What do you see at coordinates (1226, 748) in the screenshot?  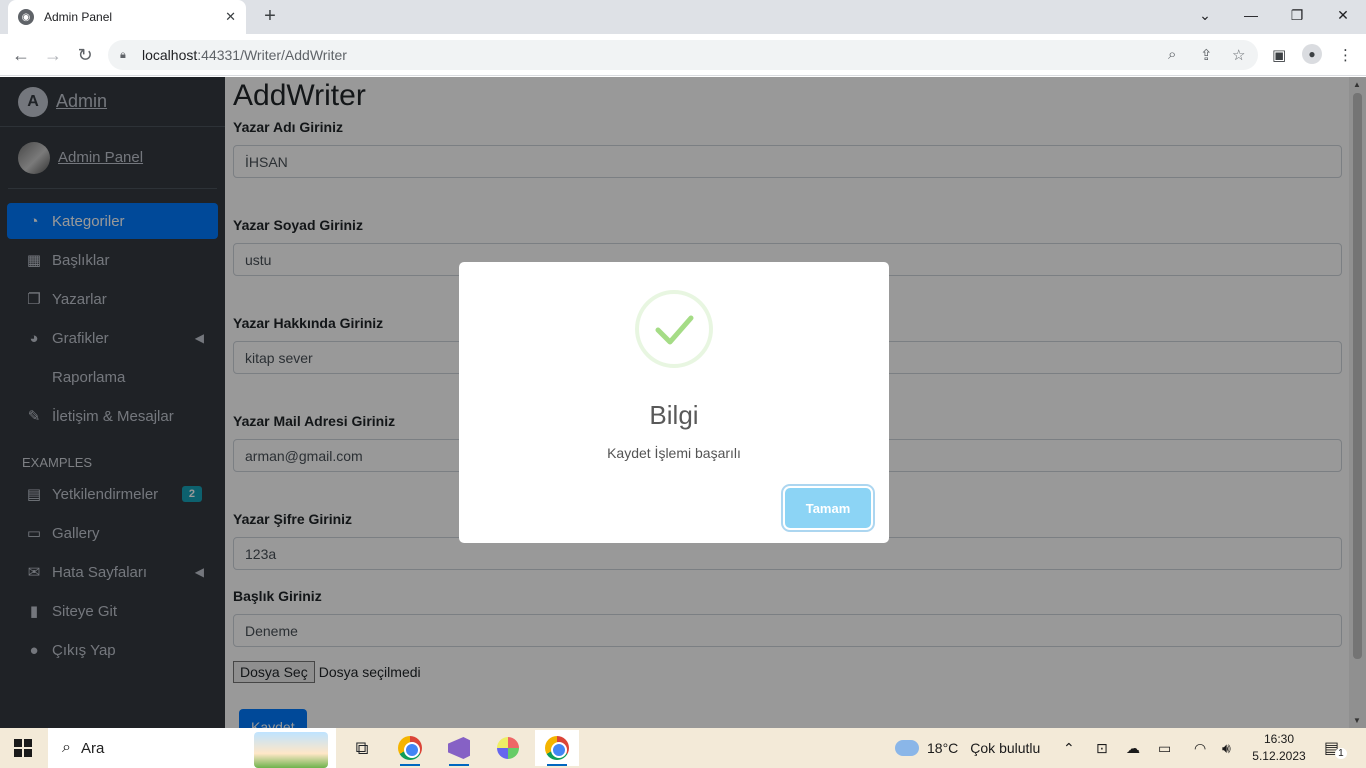 I see `volume-icon: 🔊︎` at bounding box center [1226, 748].